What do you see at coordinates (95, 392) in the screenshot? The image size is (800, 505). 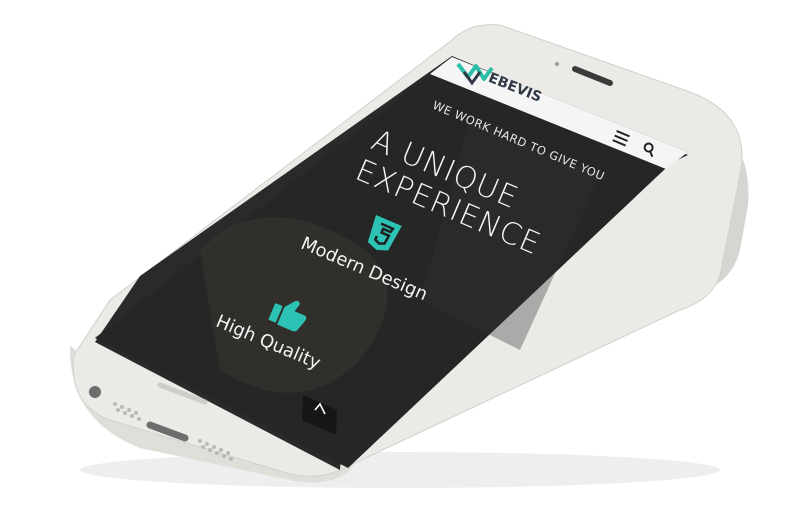 I see `headphone-jack` at bounding box center [95, 392].